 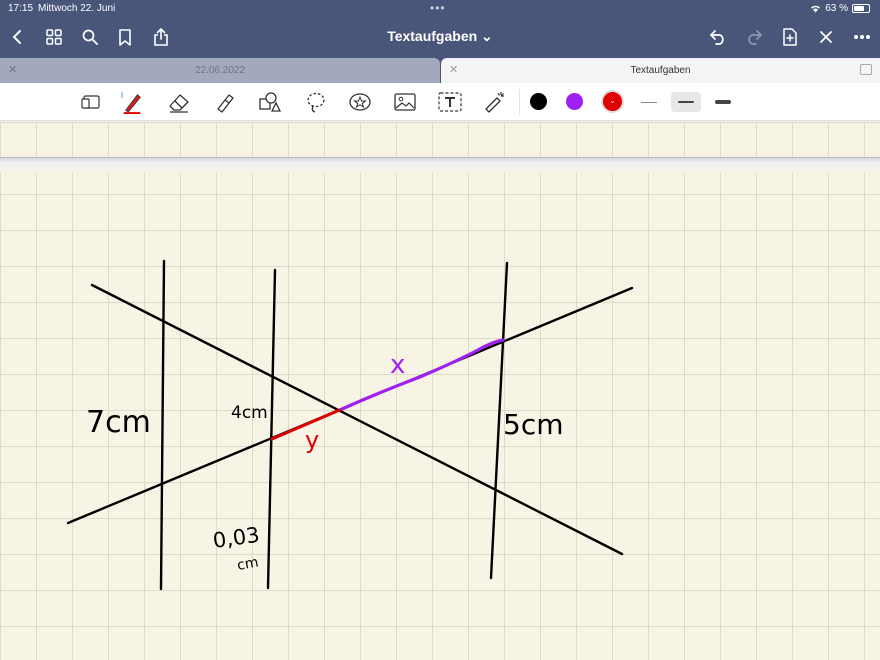 I want to click on label-left-length: 7cm, so click(x=118, y=422).